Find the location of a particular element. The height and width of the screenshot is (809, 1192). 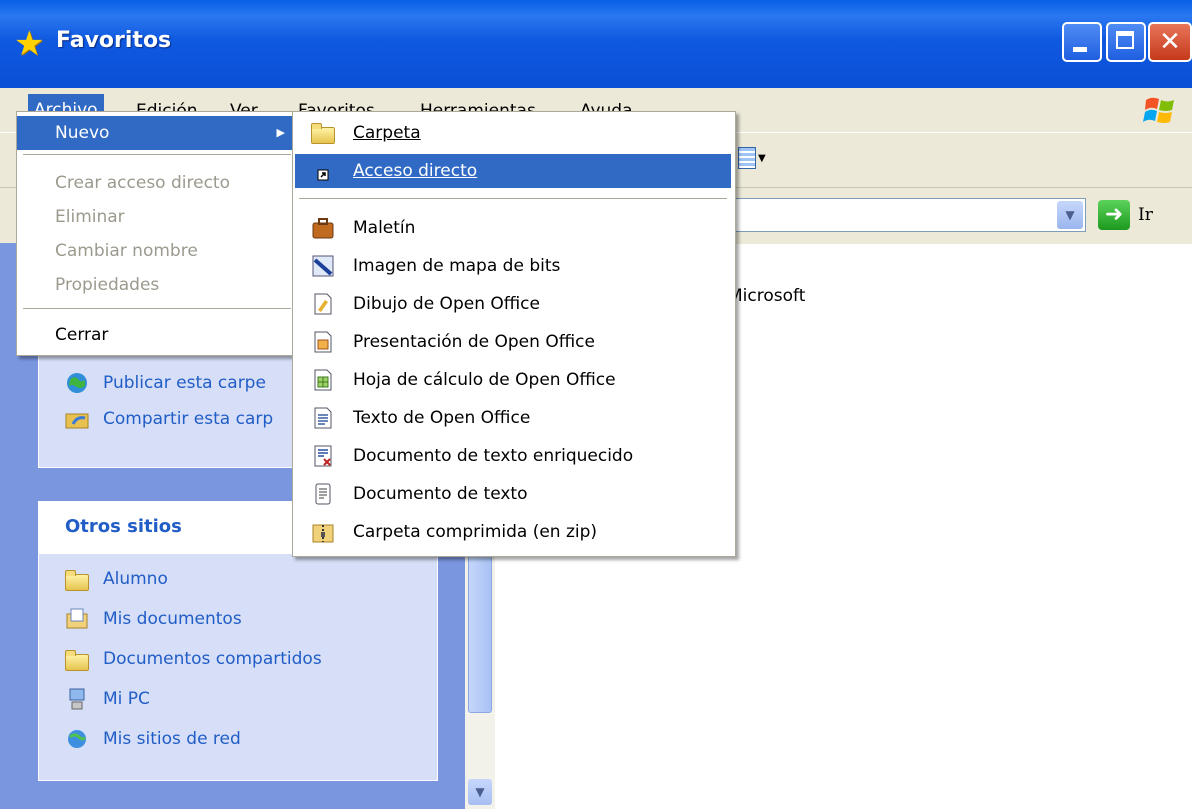

zip-icon is located at coordinates (323, 532).